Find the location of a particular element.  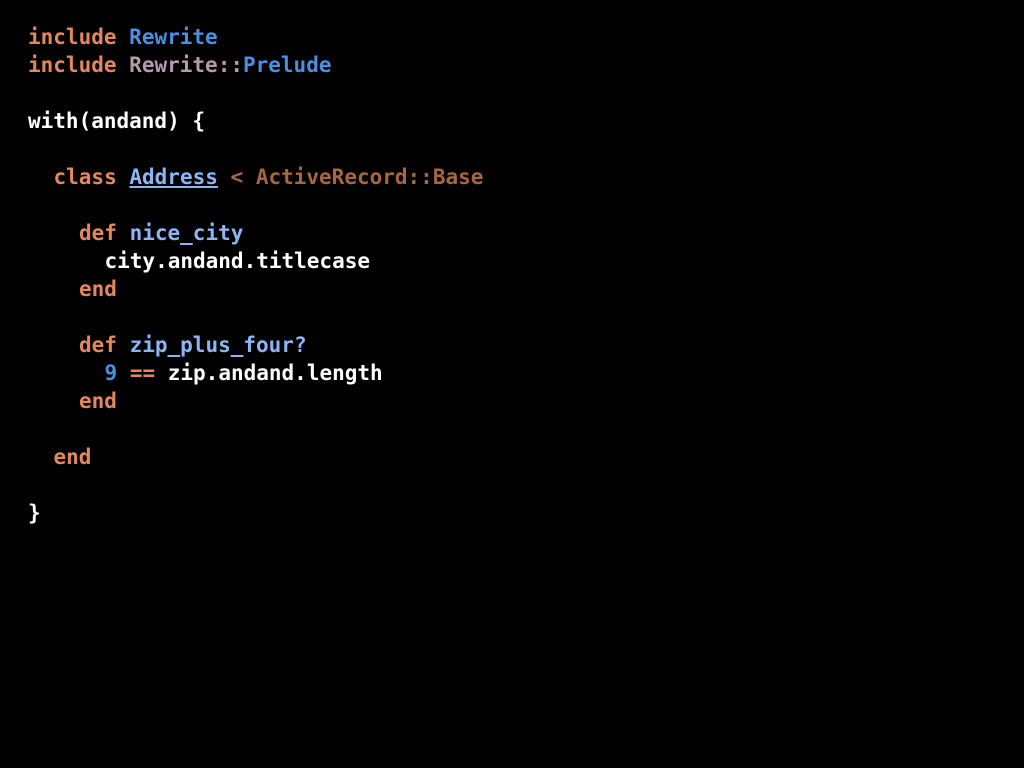

code-token: } is located at coordinates (34, 513).